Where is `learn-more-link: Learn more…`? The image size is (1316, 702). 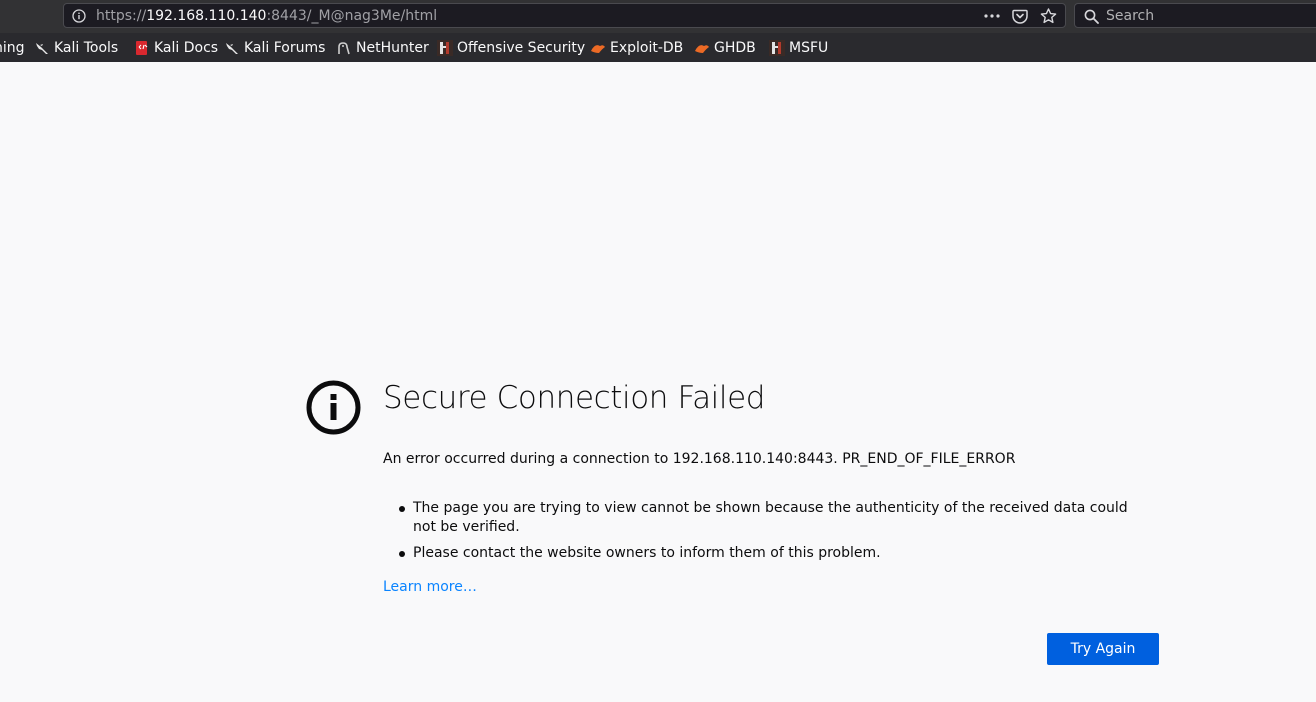 learn-more-link: Learn more… is located at coordinates (430, 587).